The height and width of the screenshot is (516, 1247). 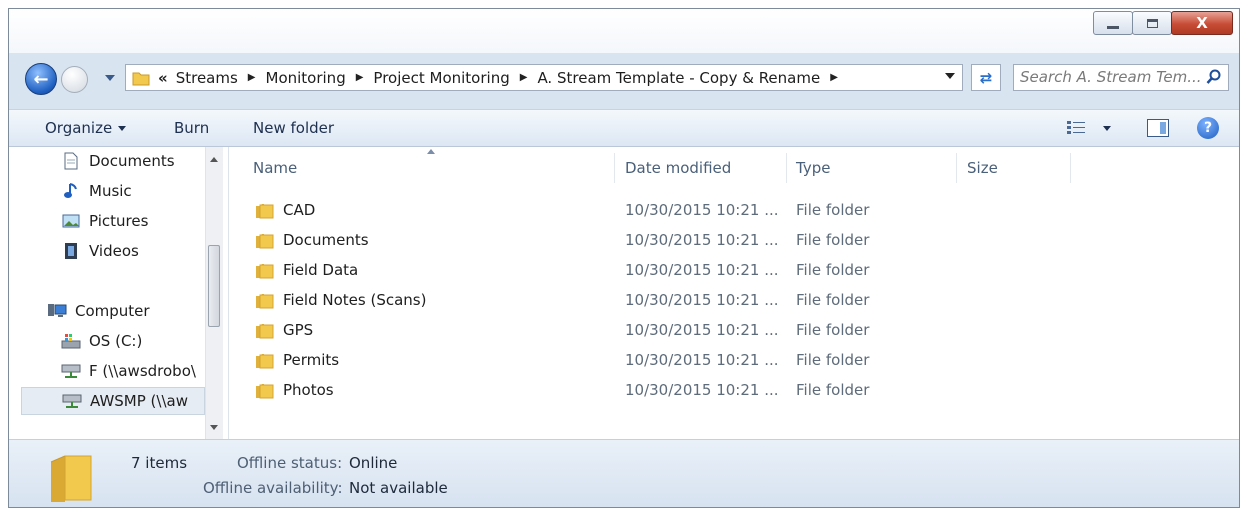 What do you see at coordinates (214, 427) in the screenshot?
I see `scroll-down-icon` at bounding box center [214, 427].